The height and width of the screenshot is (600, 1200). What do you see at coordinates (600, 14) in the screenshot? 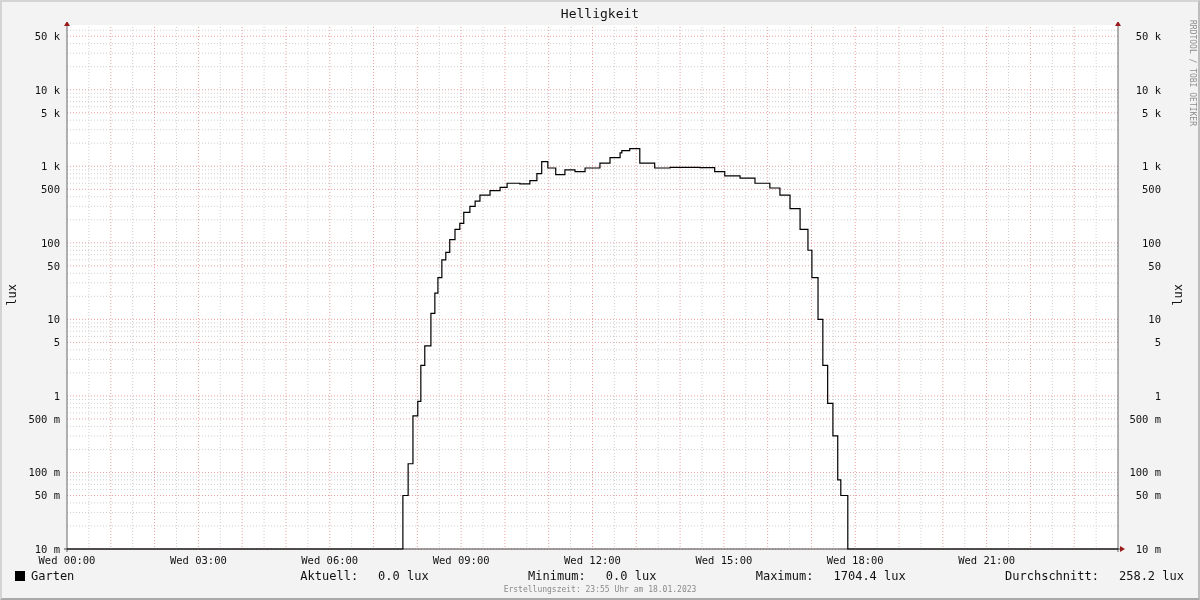
I see `chart-title: Helligkeit` at bounding box center [600, 14].